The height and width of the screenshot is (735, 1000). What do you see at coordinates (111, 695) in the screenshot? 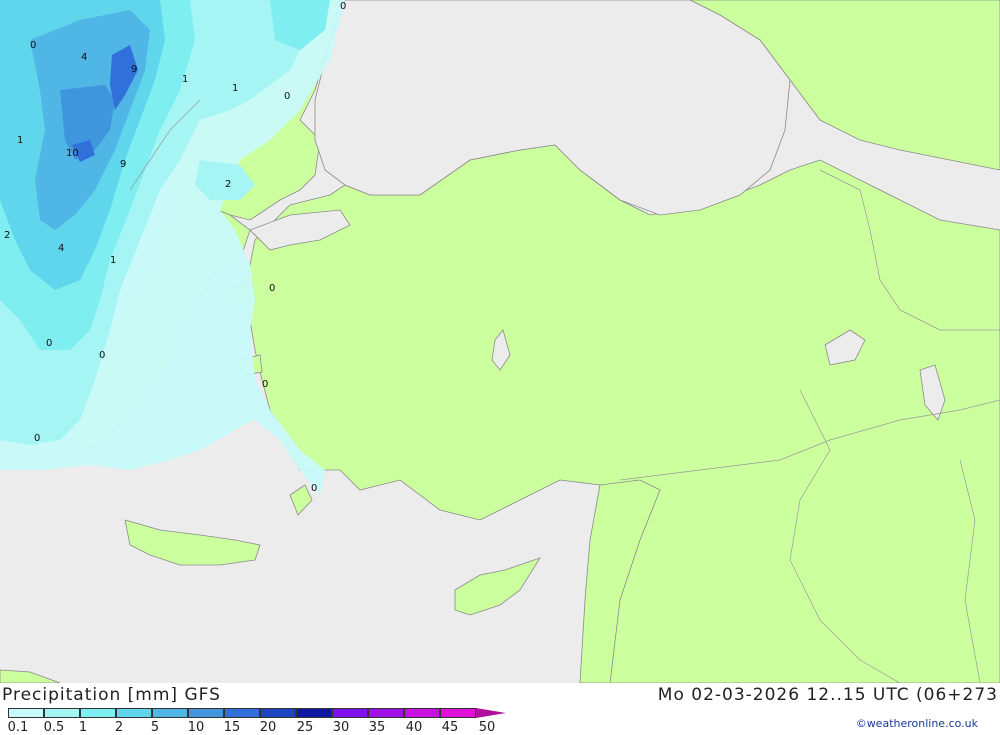
I see `map-title: Precipitation [mm] GFS` at bounding box center [111, 695].